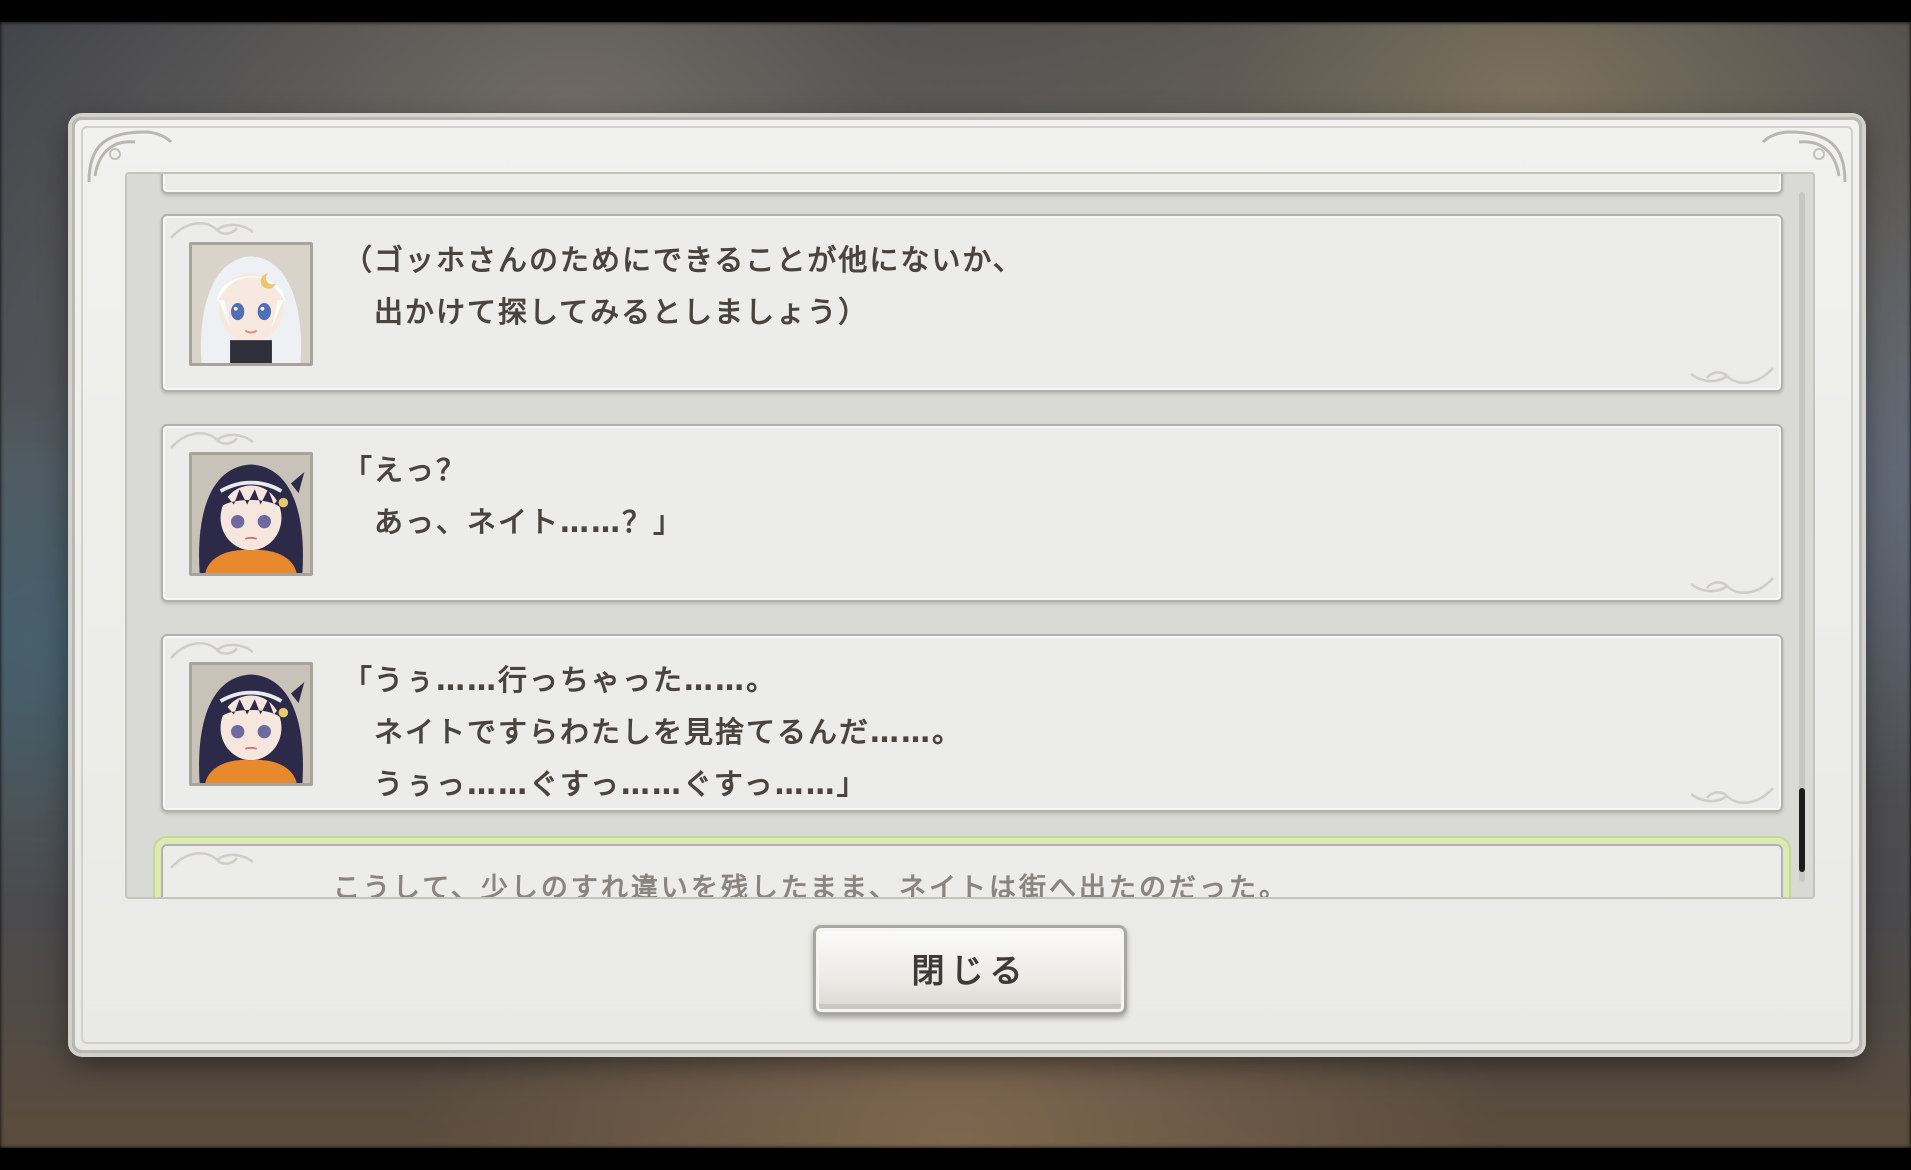 The height and width of the screenshot is (1170, 1911). Describe the element at coordinates (955, 11) in the screenshot. I see `letterbox-top` at that location.